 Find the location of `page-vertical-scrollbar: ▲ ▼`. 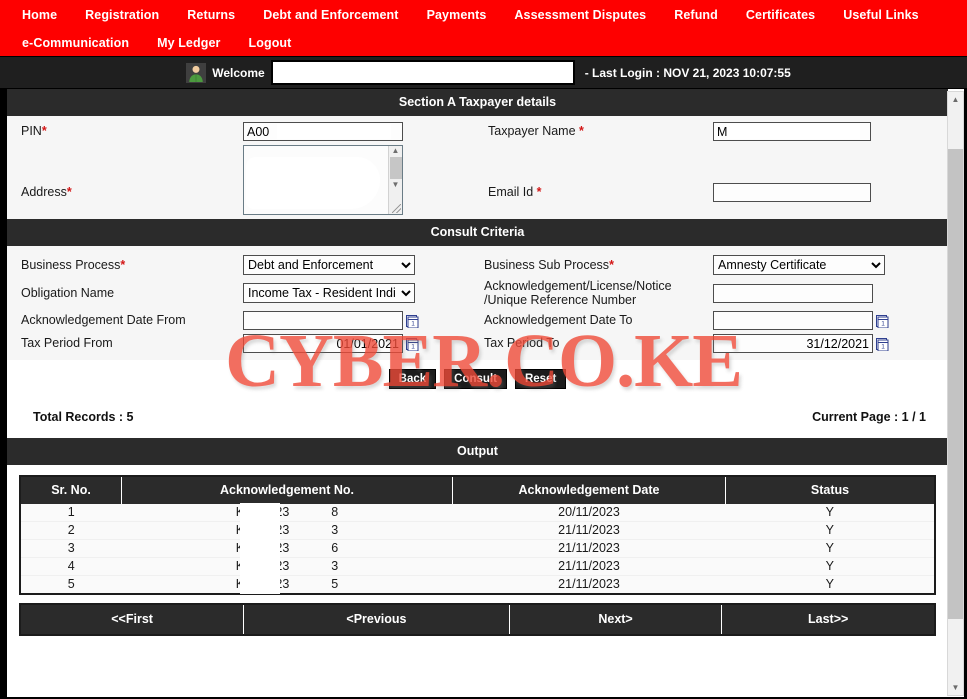

page-vertical-scrollbar: ▲ ▼ is located at coordinates (955, 393).